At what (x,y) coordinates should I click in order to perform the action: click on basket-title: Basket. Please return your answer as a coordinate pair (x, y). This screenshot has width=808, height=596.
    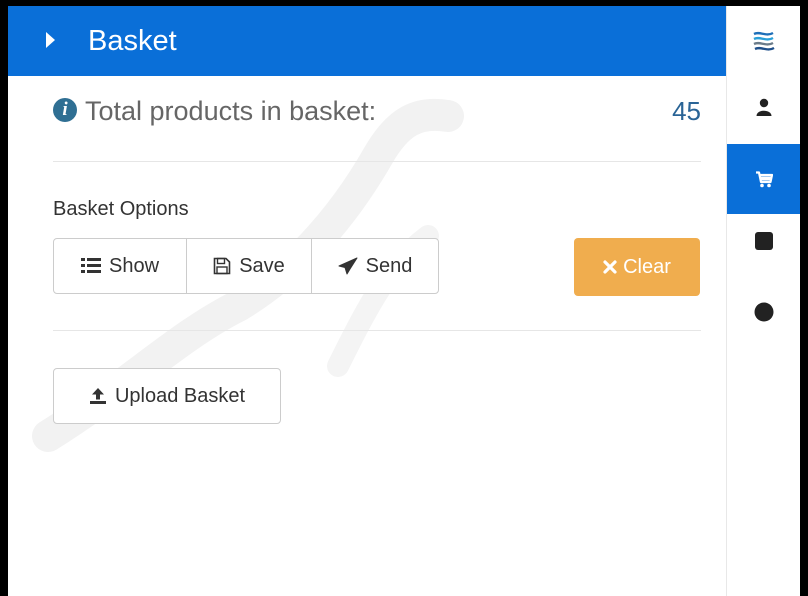
    Looking at the image, I should click on (132, 41).